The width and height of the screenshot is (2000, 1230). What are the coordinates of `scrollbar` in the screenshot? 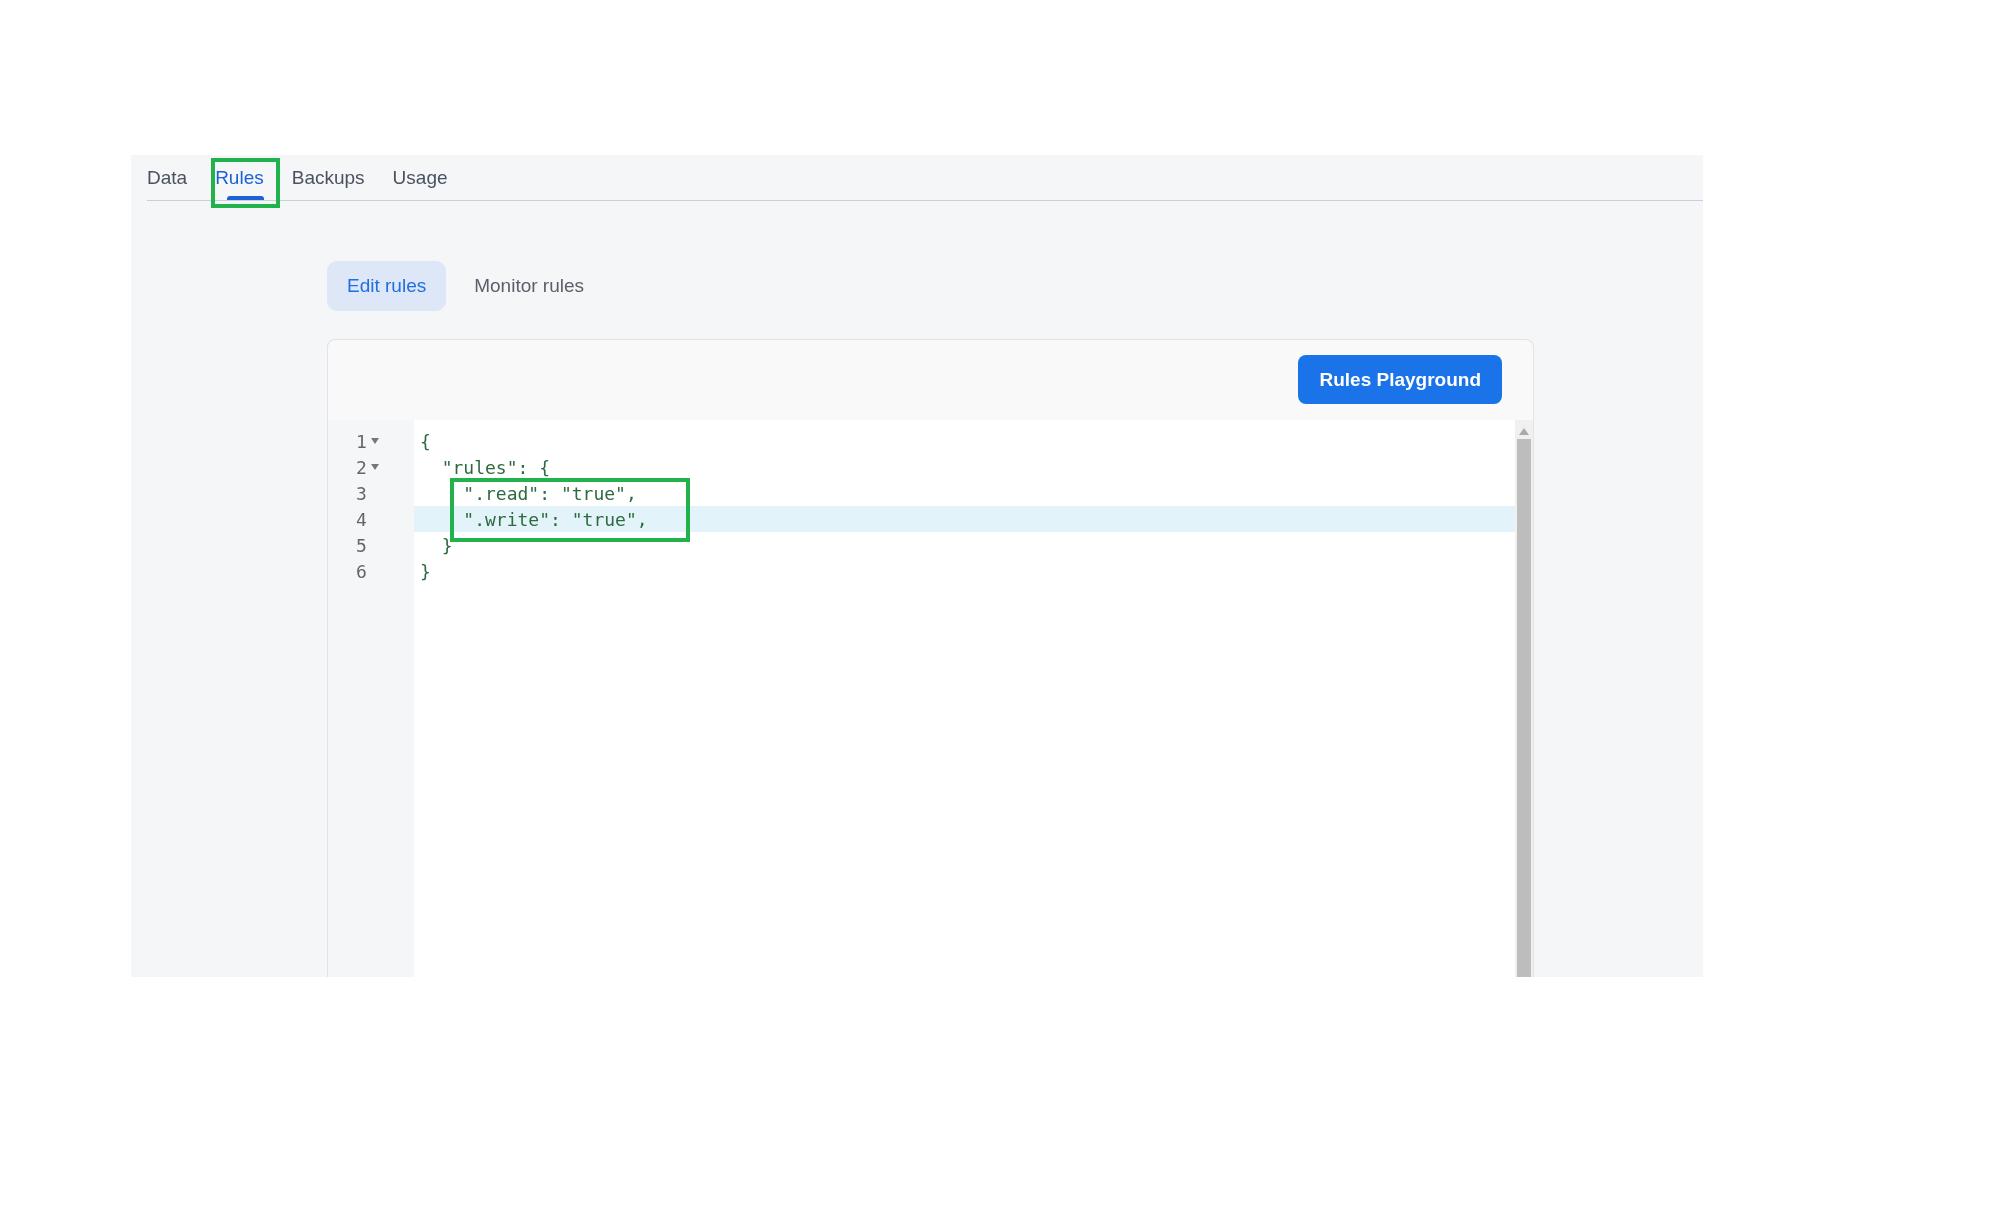 It's located at (1524, 698).